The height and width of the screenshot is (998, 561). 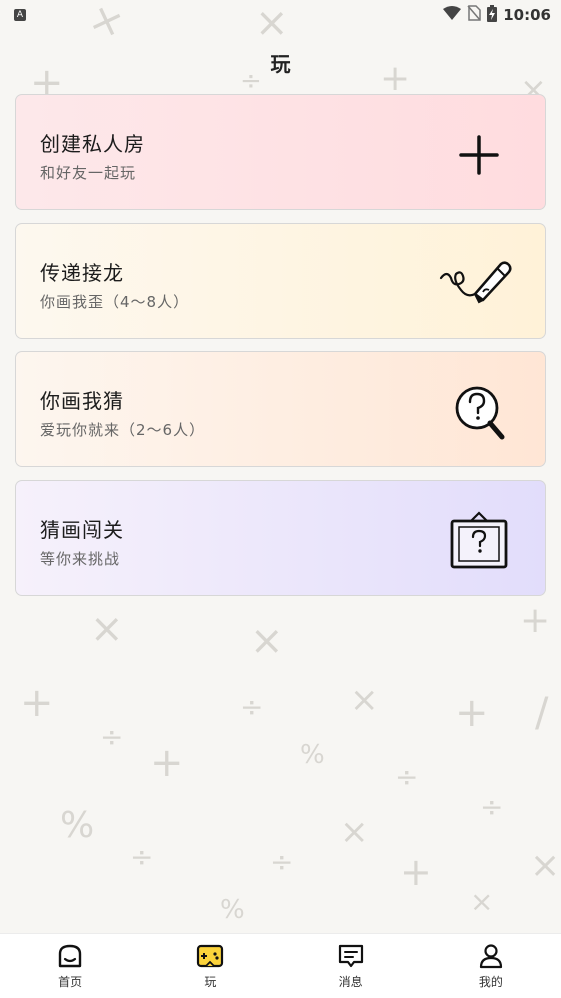 What do you see at coordinates (479, 412) in the screenshot?
I see `magnifier-question-icon` at bounding box center [479, 412].